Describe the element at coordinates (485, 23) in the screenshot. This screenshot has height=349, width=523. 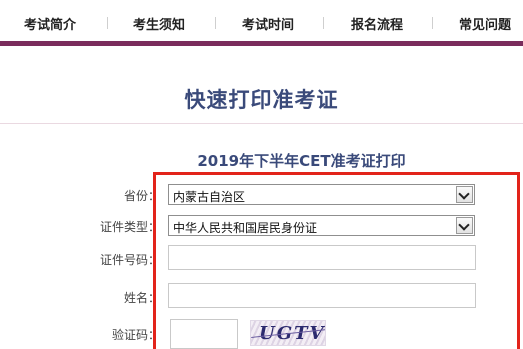
I see `nav-link-faq: 常见问题` at that location.